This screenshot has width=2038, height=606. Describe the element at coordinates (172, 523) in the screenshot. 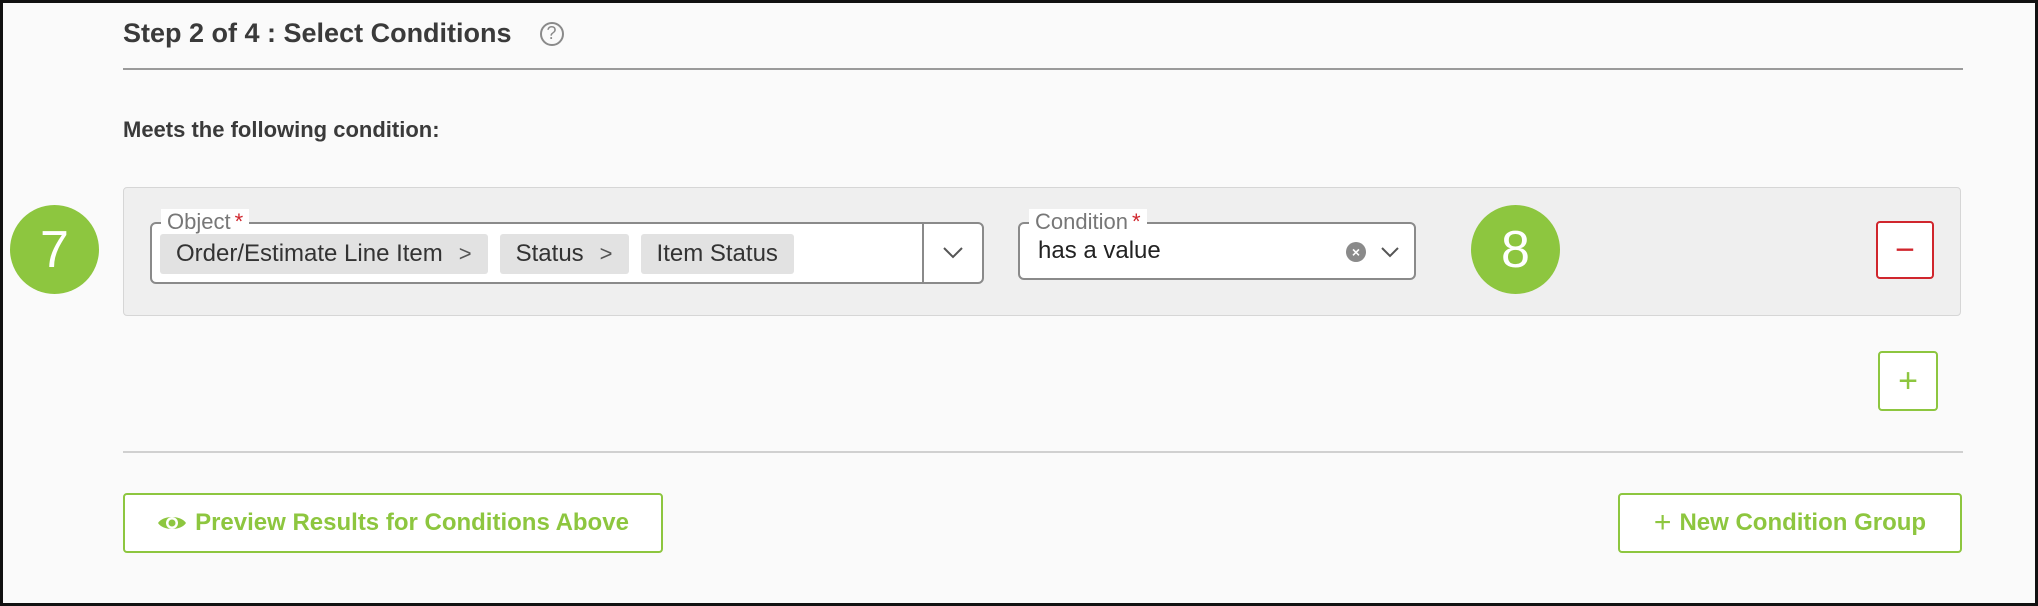

I see `eye-icon` at that location.